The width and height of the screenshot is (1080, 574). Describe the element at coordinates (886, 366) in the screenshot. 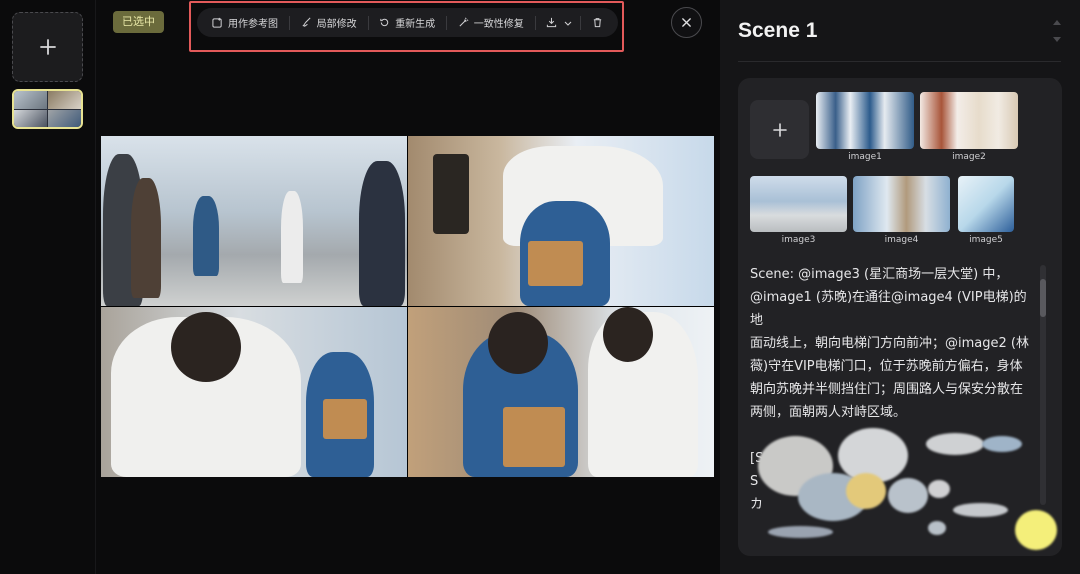

I see `prompt-line: 薇)守在VIP电梯门口，位于苏晚前方偏右，身体` at that location.